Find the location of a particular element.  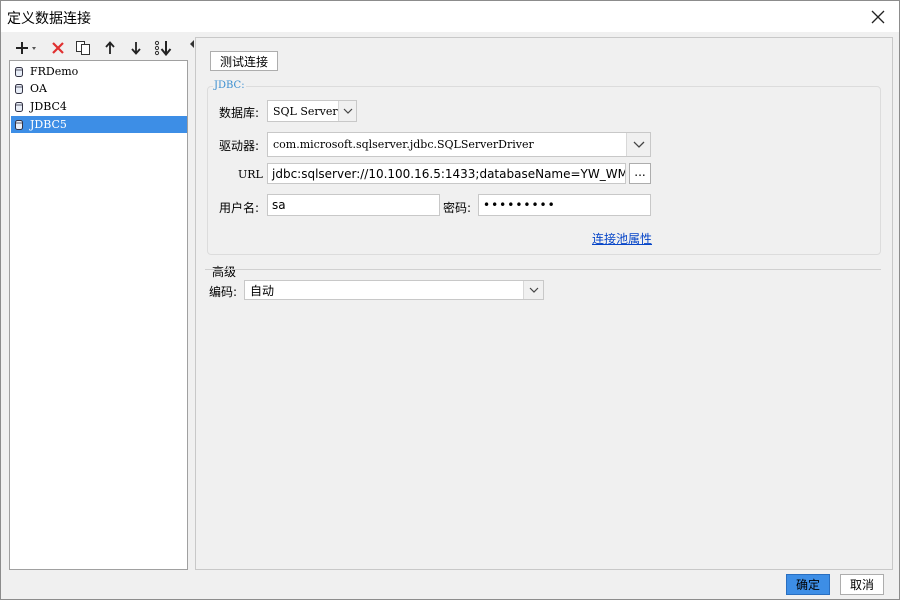

add-connection-button is located at coordinates (27, 48).